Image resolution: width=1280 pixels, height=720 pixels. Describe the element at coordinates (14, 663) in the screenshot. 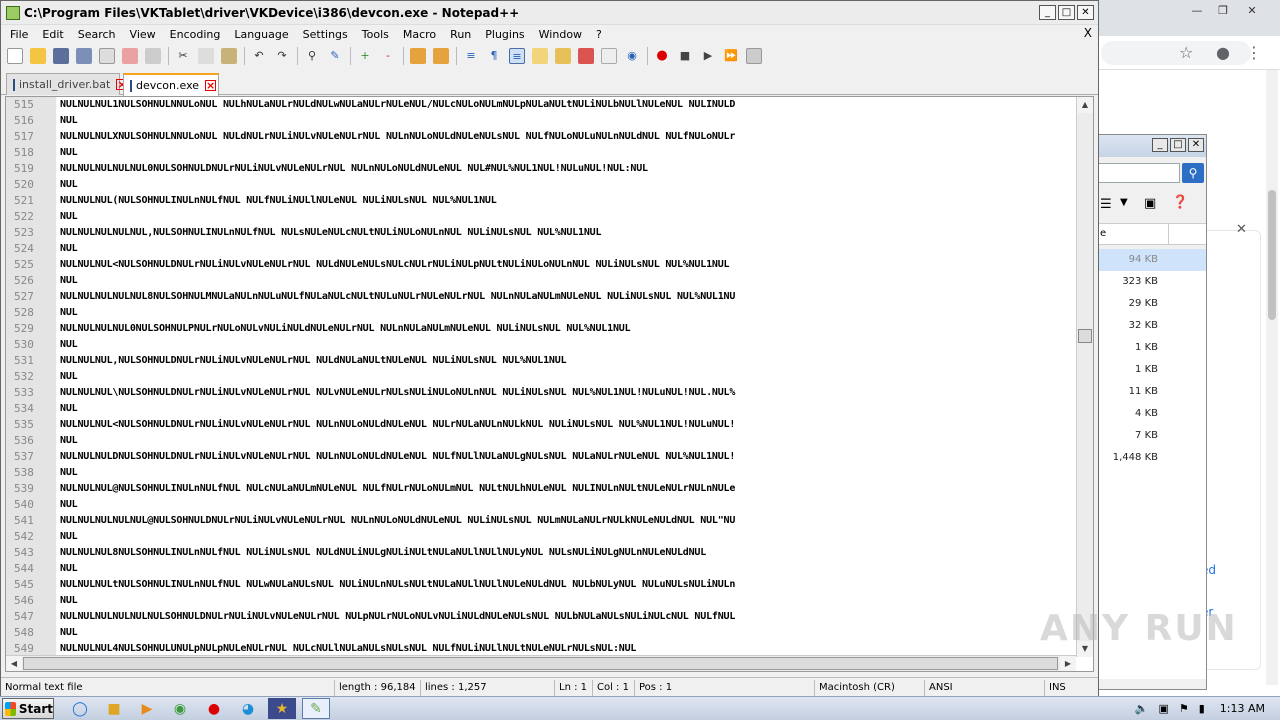

I see `scroll-left-icon: ◀` at that location.